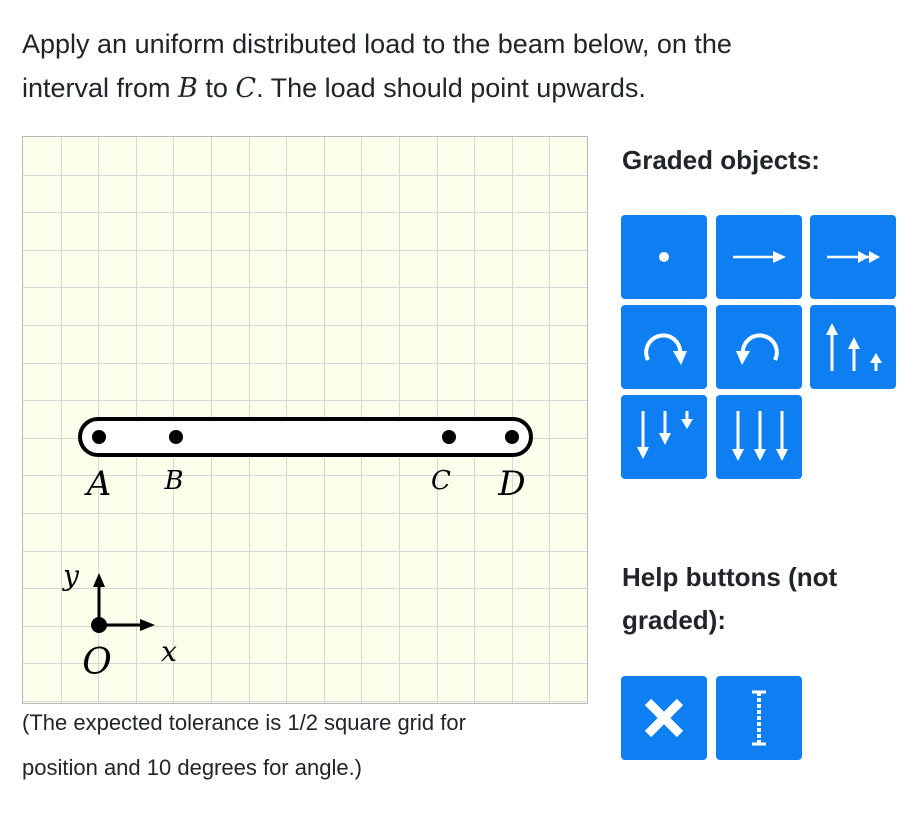 The height and width of the screenshot is (829, 922). I want to click on clockwise-arc-icon, so click(665, 349).